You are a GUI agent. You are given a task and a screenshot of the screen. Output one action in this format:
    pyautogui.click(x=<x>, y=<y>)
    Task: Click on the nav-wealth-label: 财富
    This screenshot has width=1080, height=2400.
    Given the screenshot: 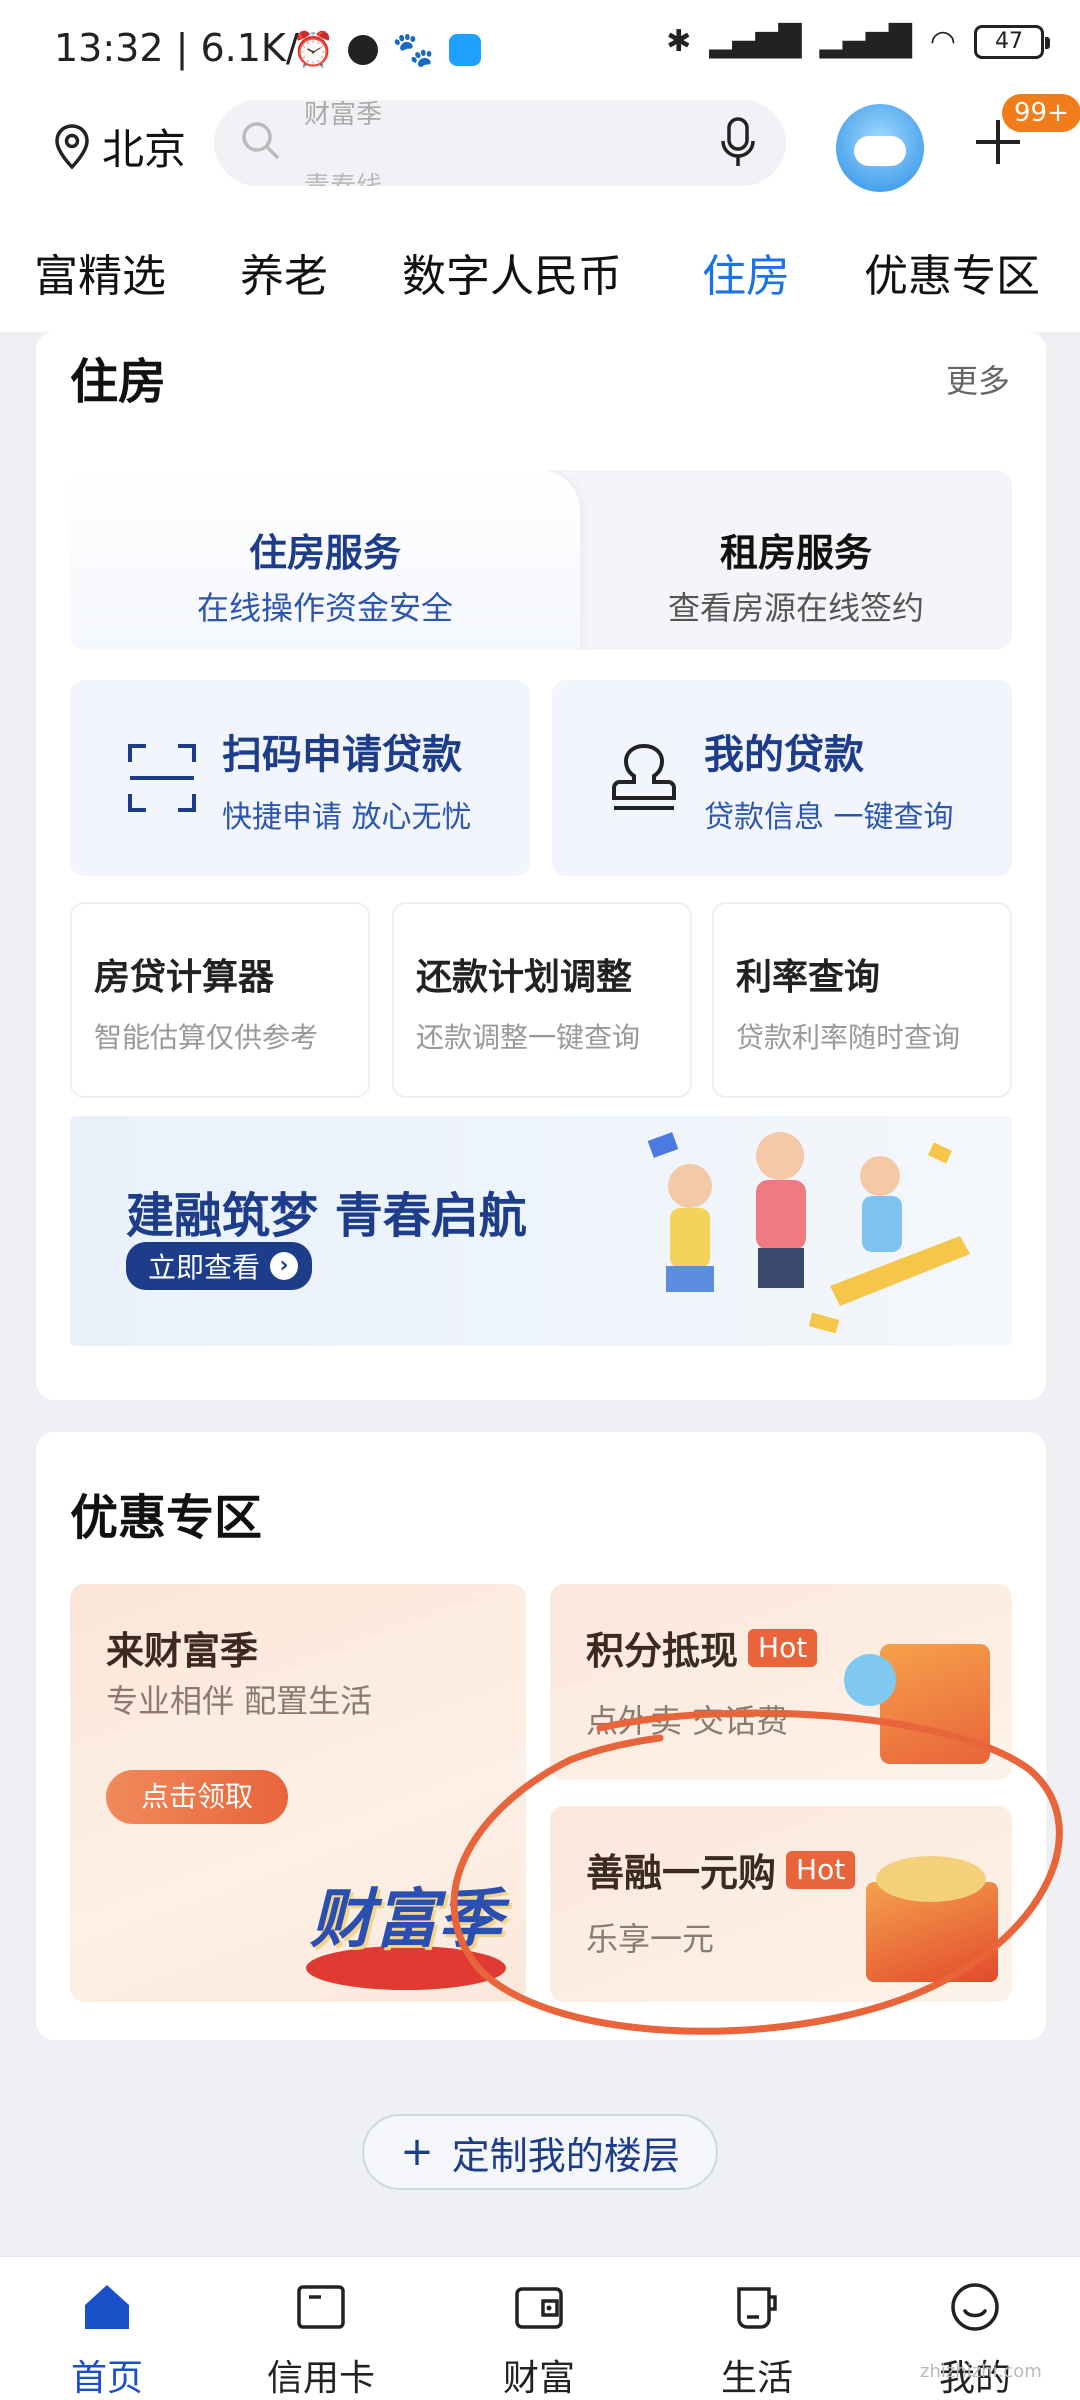 What is the action you would take?
    pyautogui.click(x=538, y=2378)
    